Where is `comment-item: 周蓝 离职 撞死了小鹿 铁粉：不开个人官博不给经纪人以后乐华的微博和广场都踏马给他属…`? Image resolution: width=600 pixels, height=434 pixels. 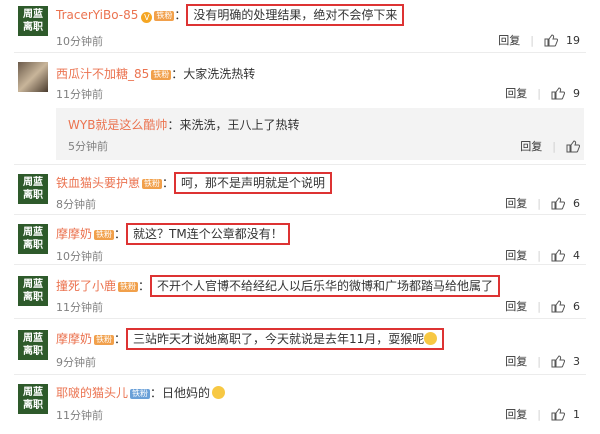 comment-item: 周蓝 离职 撞死了小鹿 铁粉：不开个人官博不给经纪人以后乐华的微博和广场都踏马给他属… is located at coordinates (300, 291).